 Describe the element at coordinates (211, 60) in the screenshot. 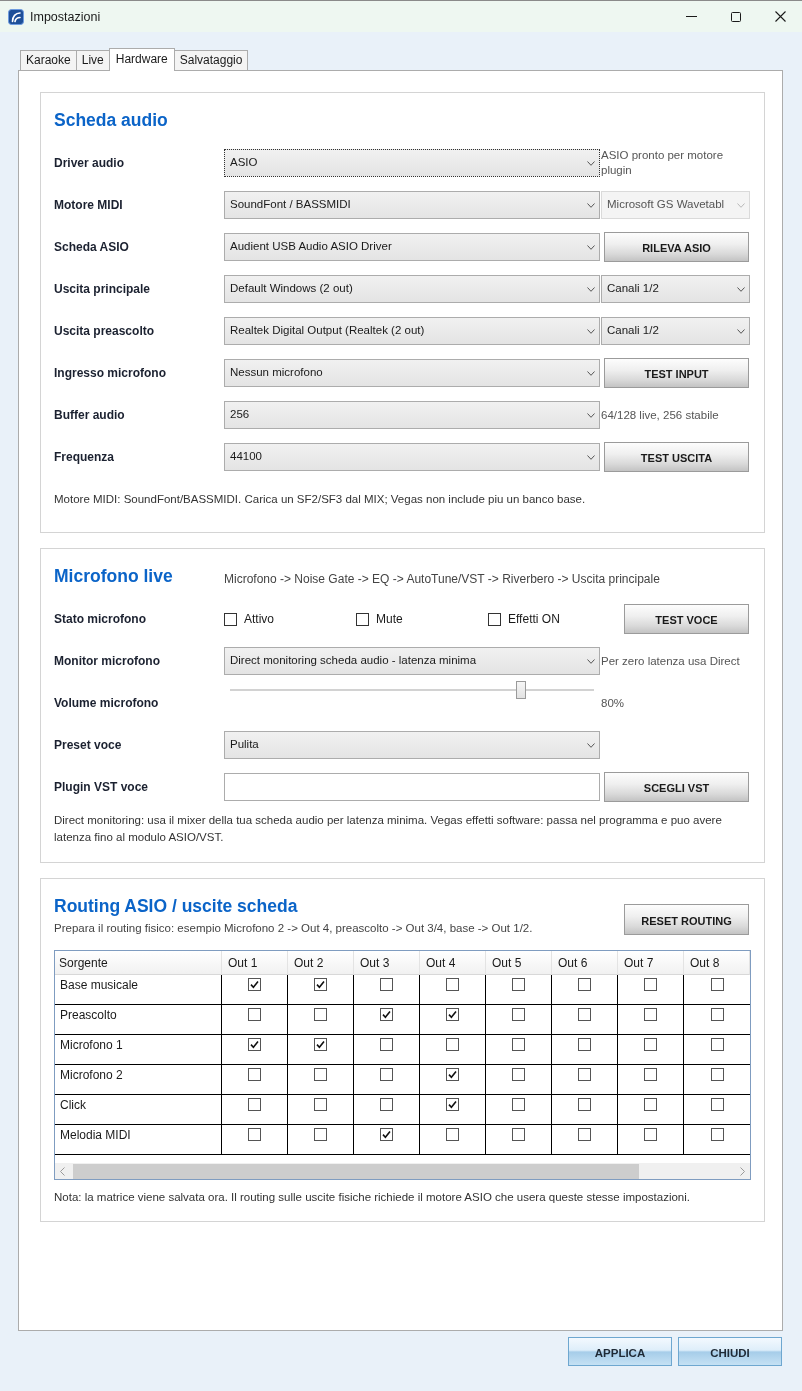

I see `tab: Salvataggio` at that location.